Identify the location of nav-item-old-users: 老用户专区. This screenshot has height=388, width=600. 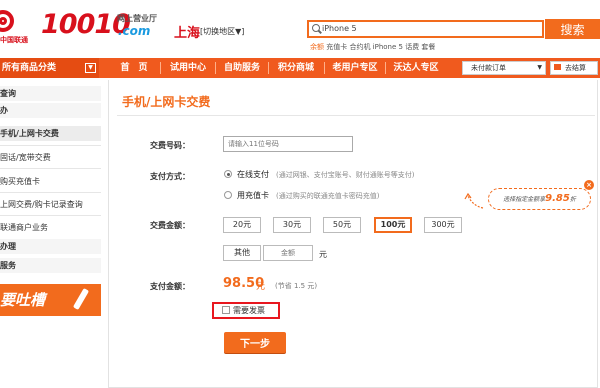
(355, 68).